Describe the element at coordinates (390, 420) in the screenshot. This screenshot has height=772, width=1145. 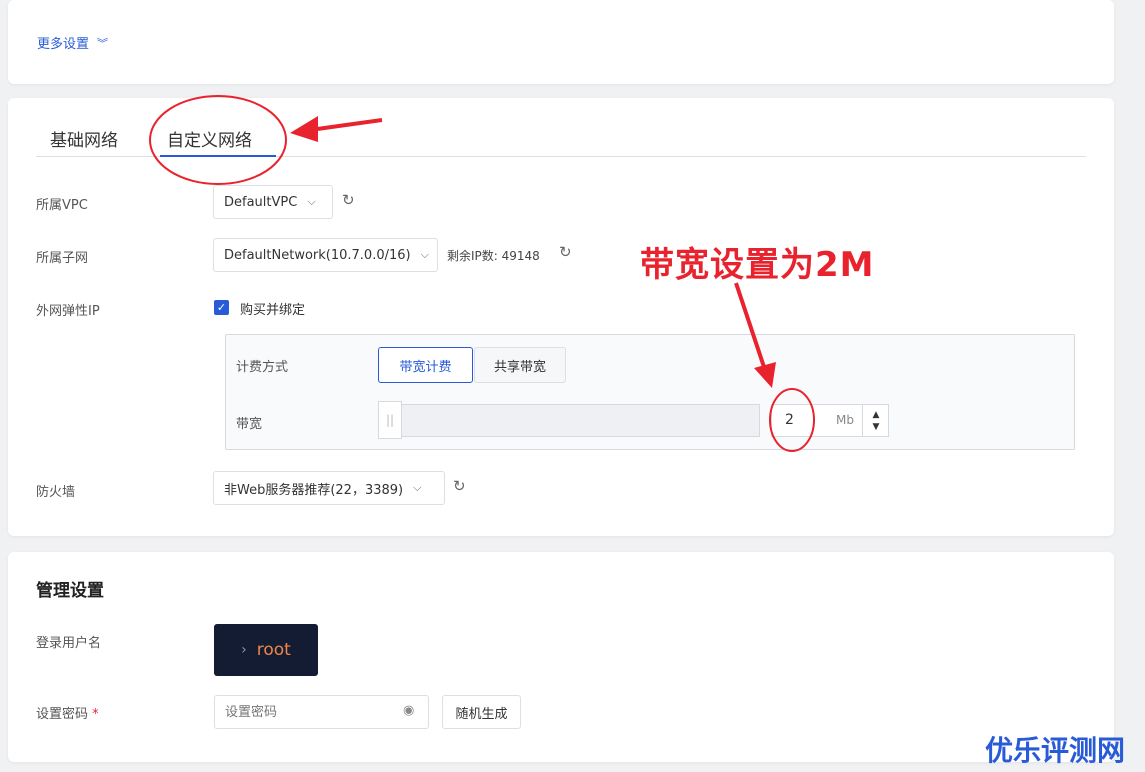
I see `bandwidth-slider-handle: ||` at that location.